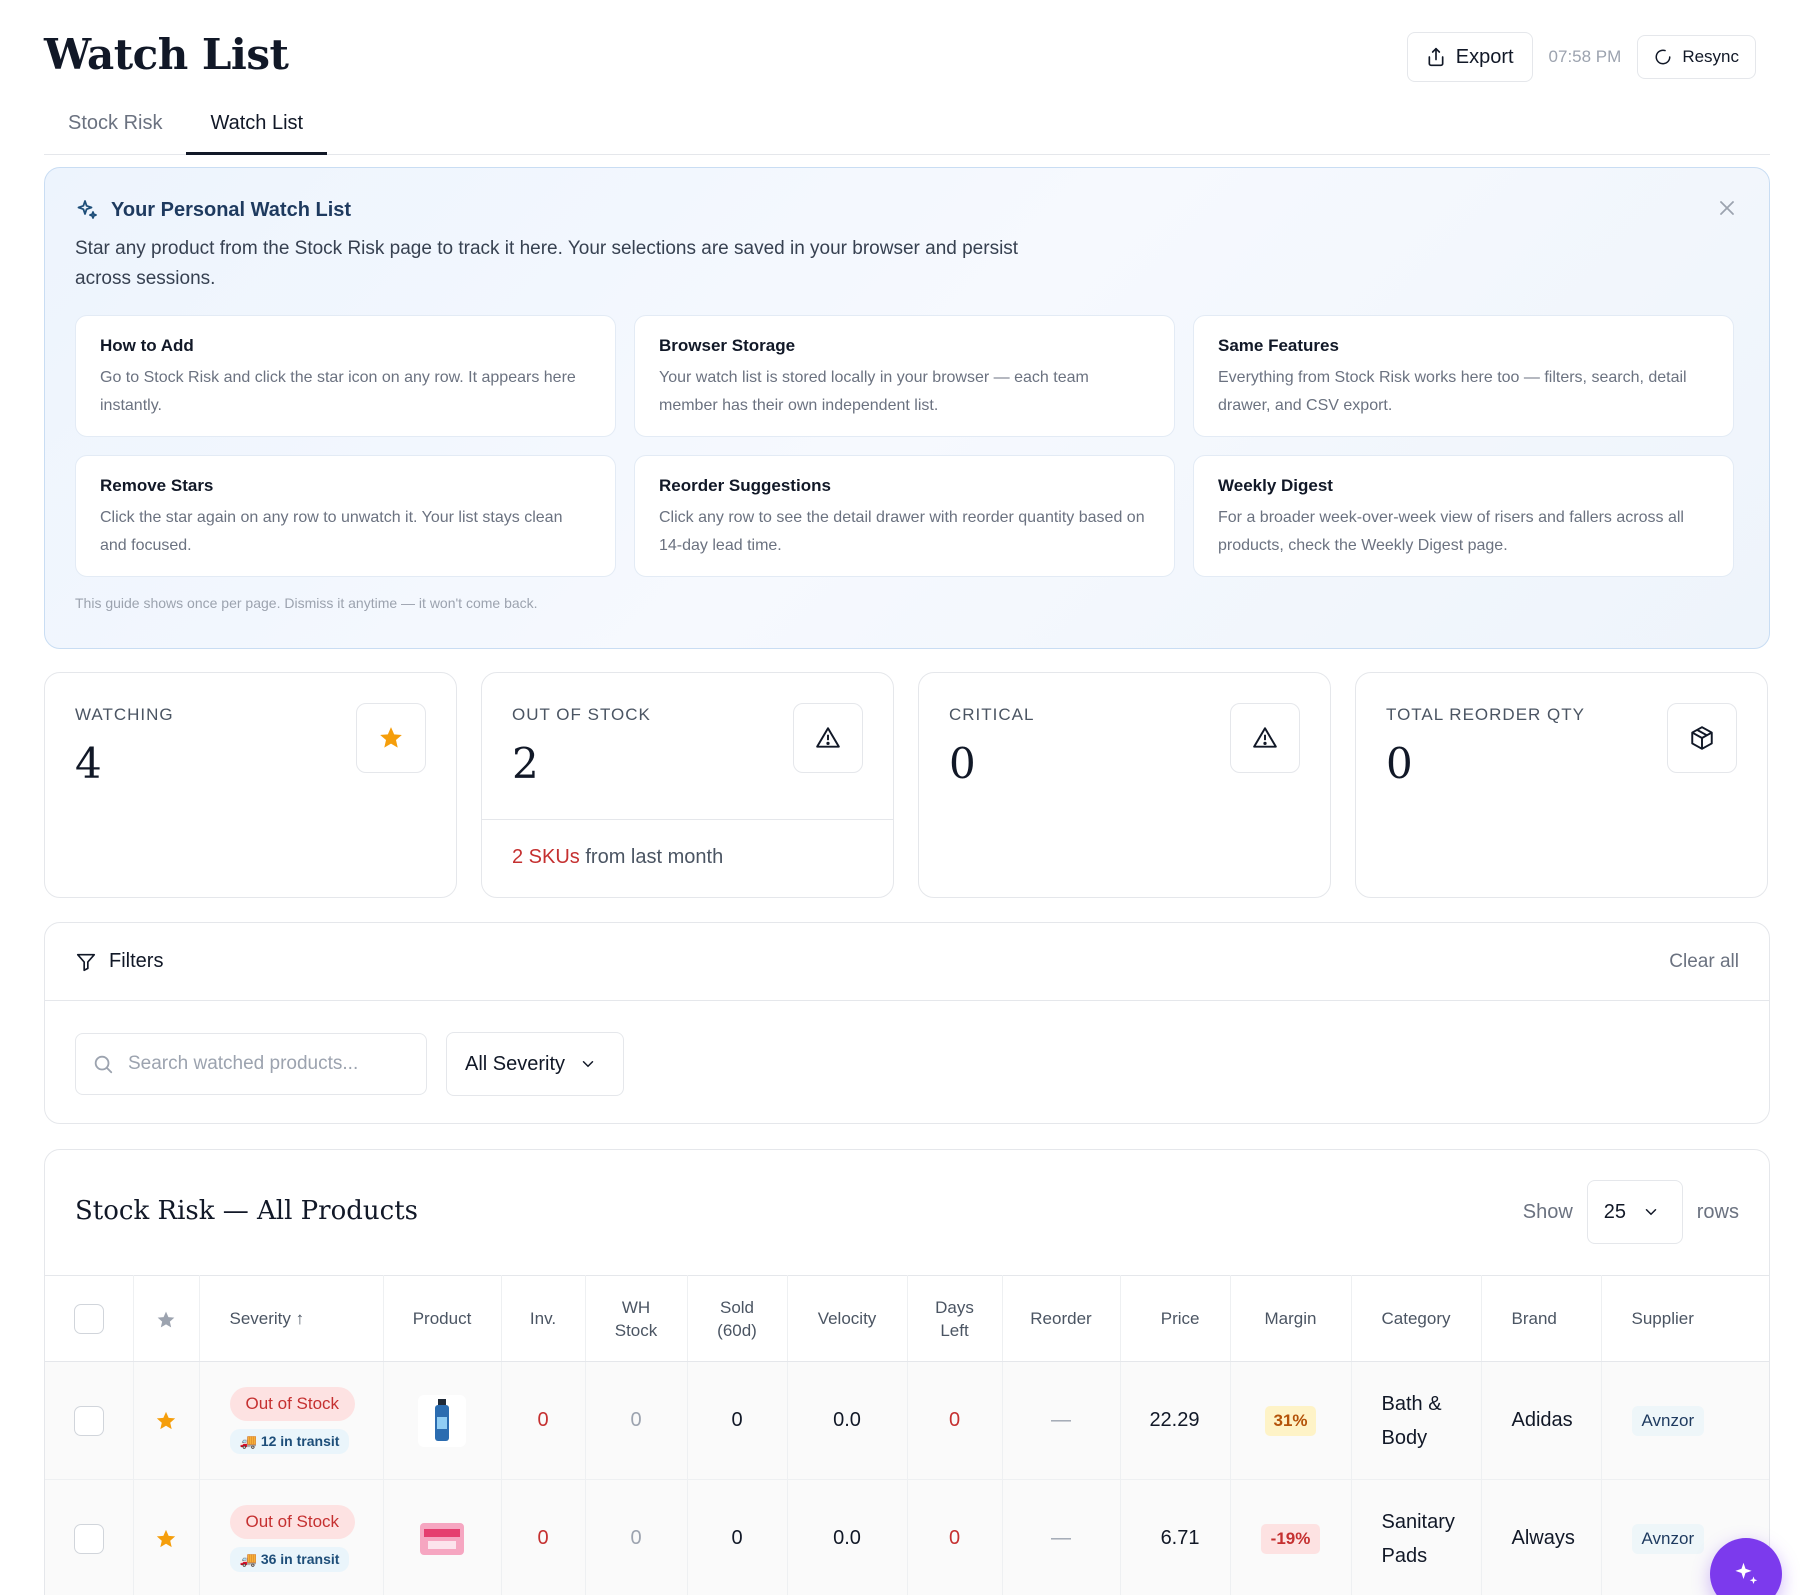  Describe the element at coordinates (828, 738) in the screenshot. I see `alert-triangle-icon` at that location.